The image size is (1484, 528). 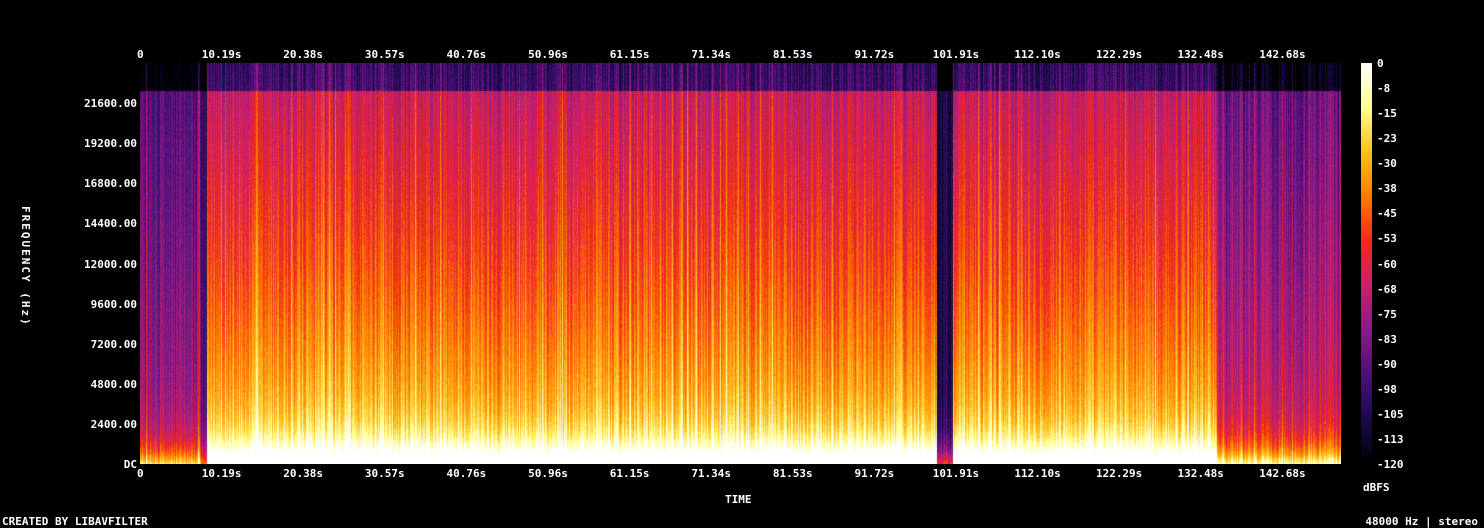 What do you see at coordinates (1387, 264) in the screenshot?
I see `colorbar-tick-label: -60` at bounding box center [1387, 264].